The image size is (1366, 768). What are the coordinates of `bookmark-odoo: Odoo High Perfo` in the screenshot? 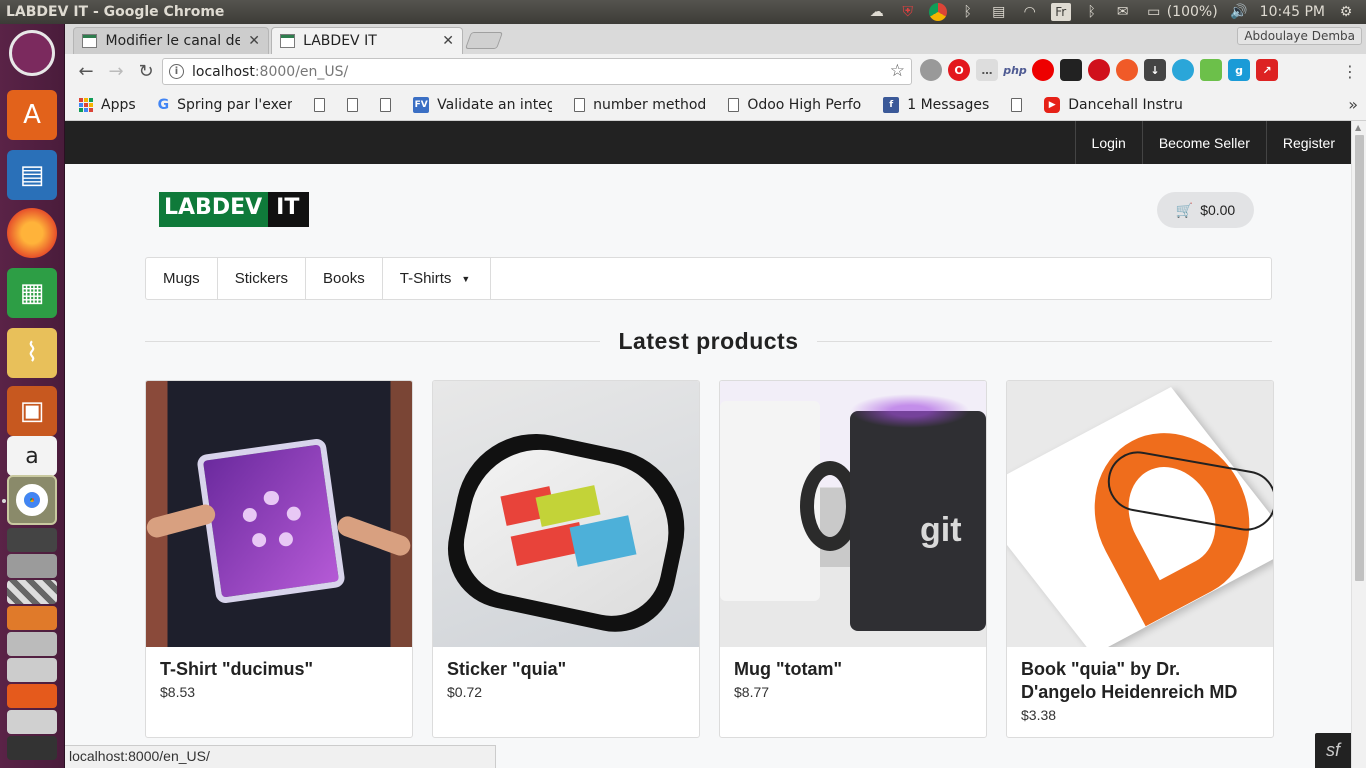 It's located at (794, 105).